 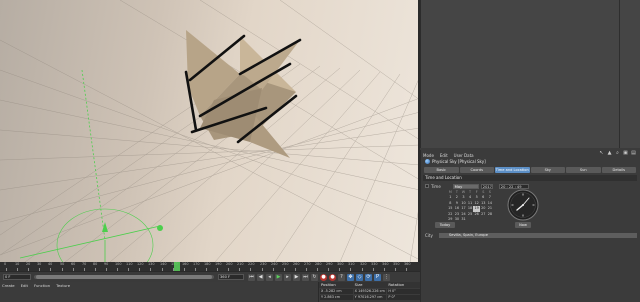 What do you see at coordinates (50, 264) in the screenshot?
I see `timeline-tick-label: 40` at bounding box center [50, 264].